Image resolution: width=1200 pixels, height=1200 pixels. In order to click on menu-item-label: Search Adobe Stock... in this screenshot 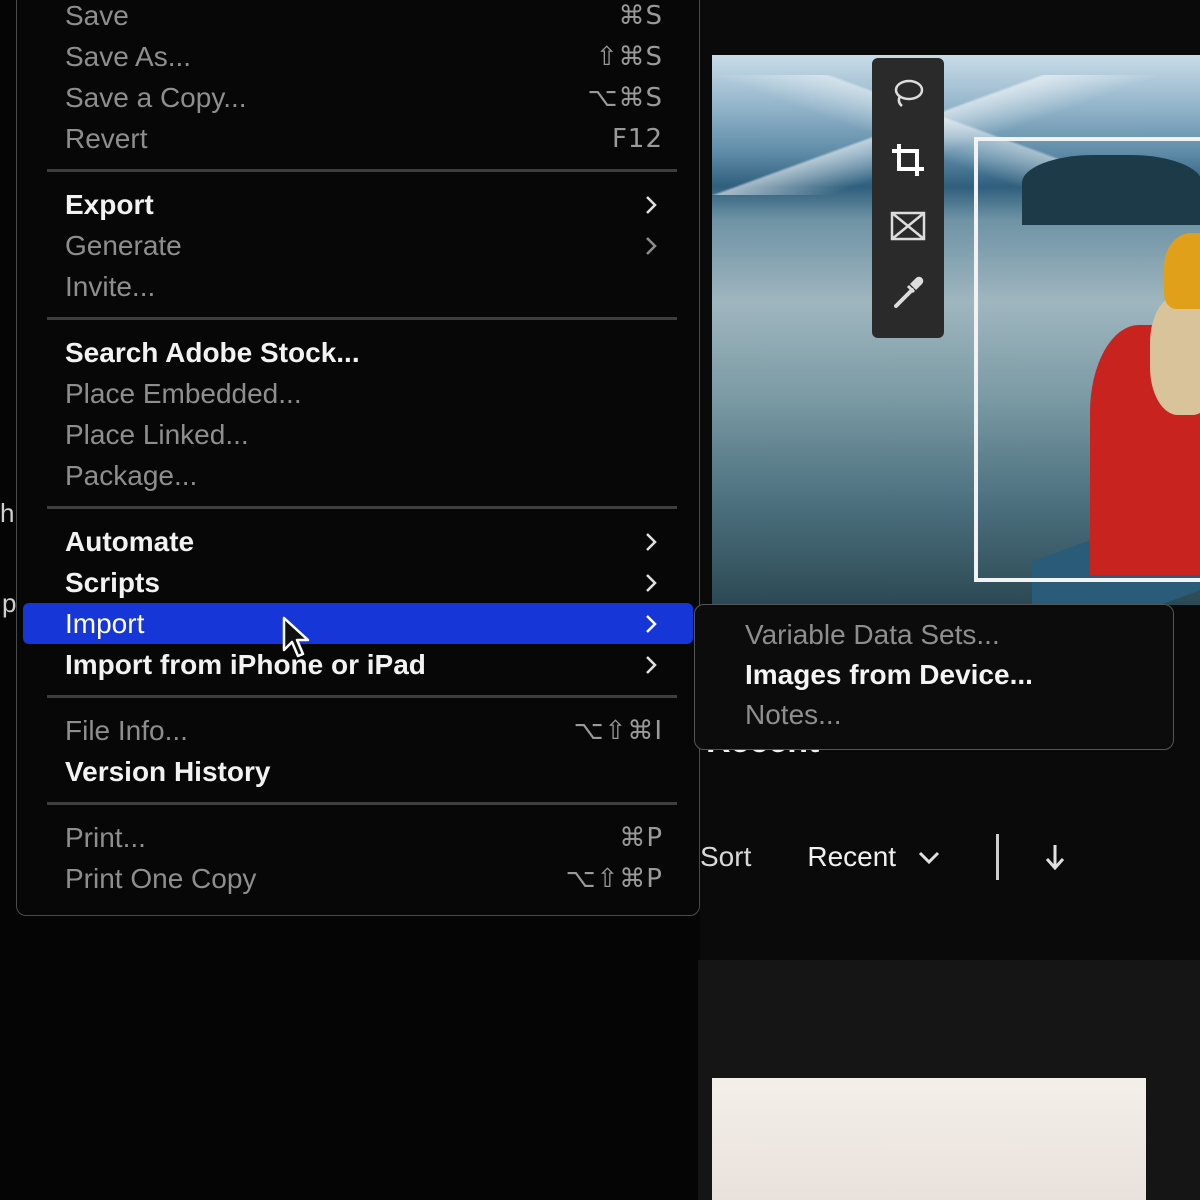, I will do `click(212, 352)`.